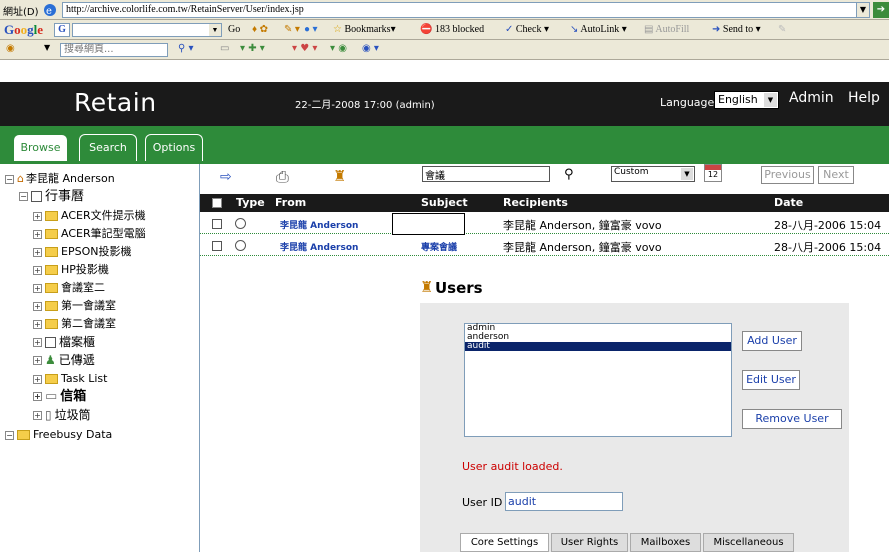 The width and height of the screenshot is (889, 552). Describe the element at coordinates (598, 29) in the screenshot. I see `autolink-button: ↘ AutoLink ▾` at that location.